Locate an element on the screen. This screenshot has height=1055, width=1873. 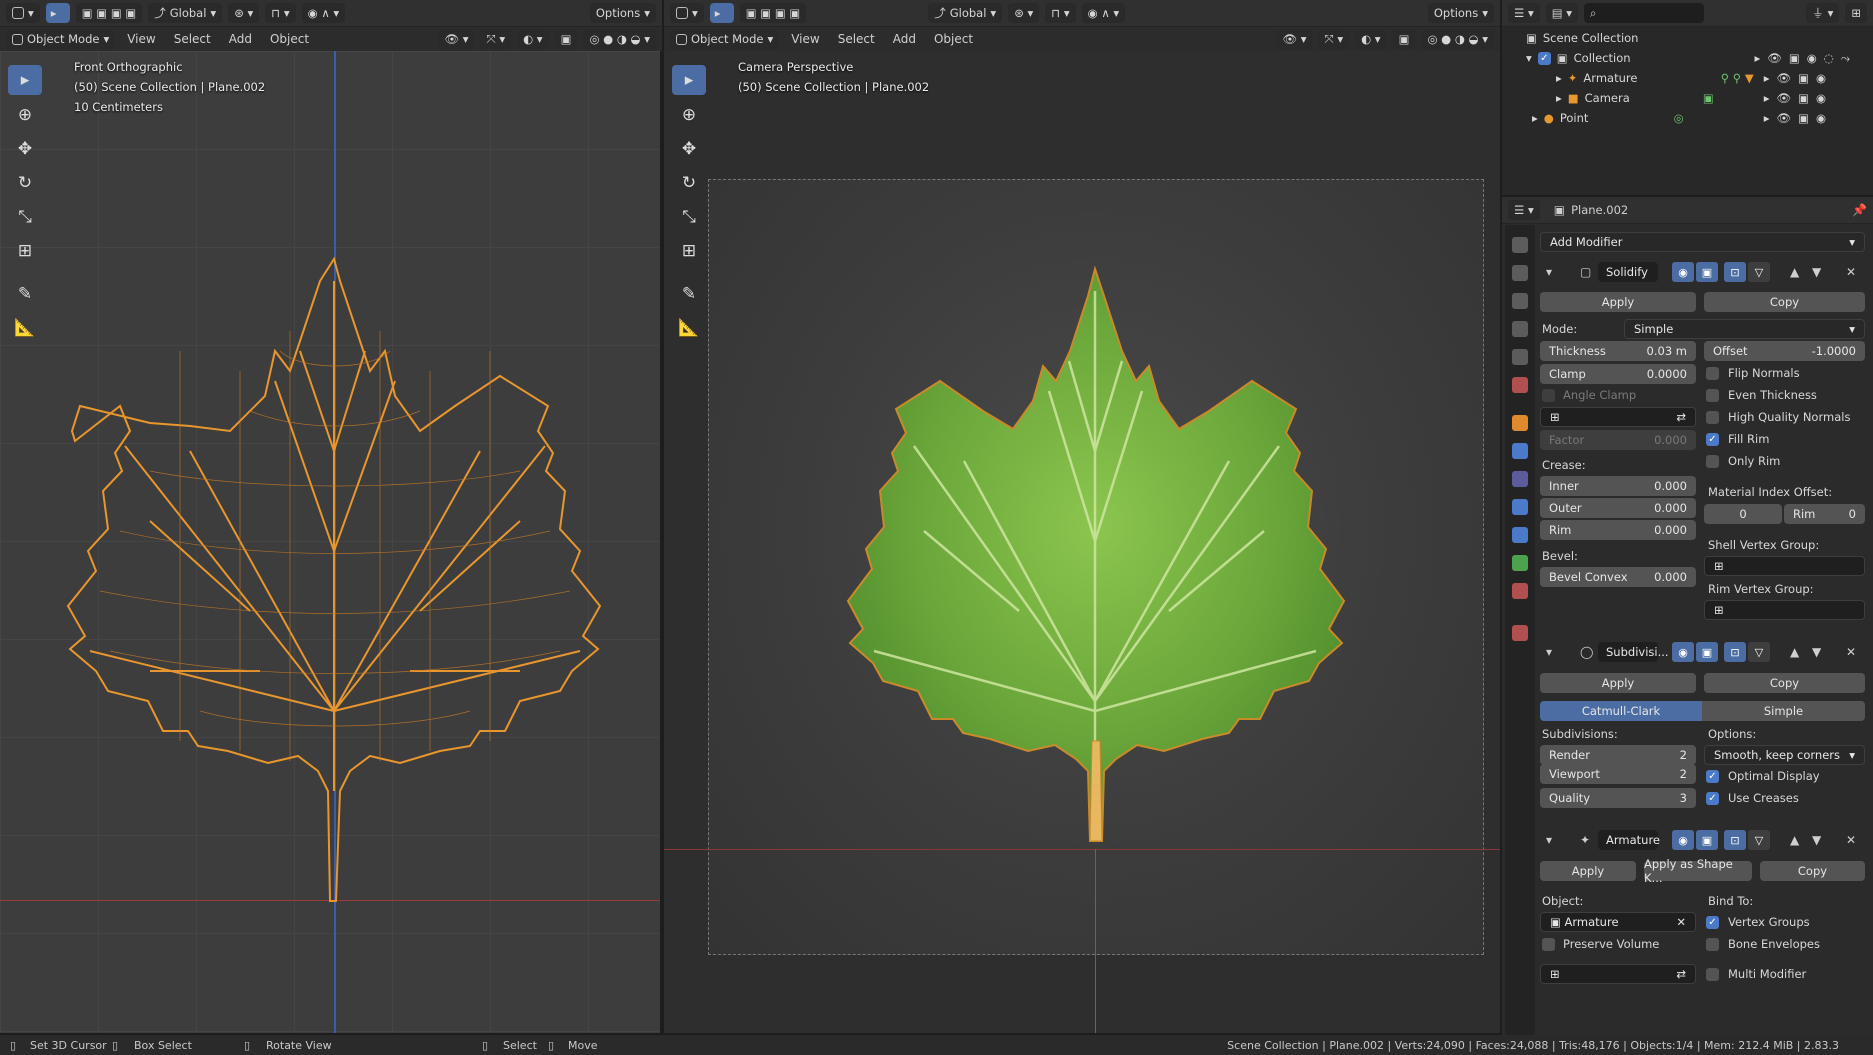
tool-tab-icon is located at coordinates (1520, 245).